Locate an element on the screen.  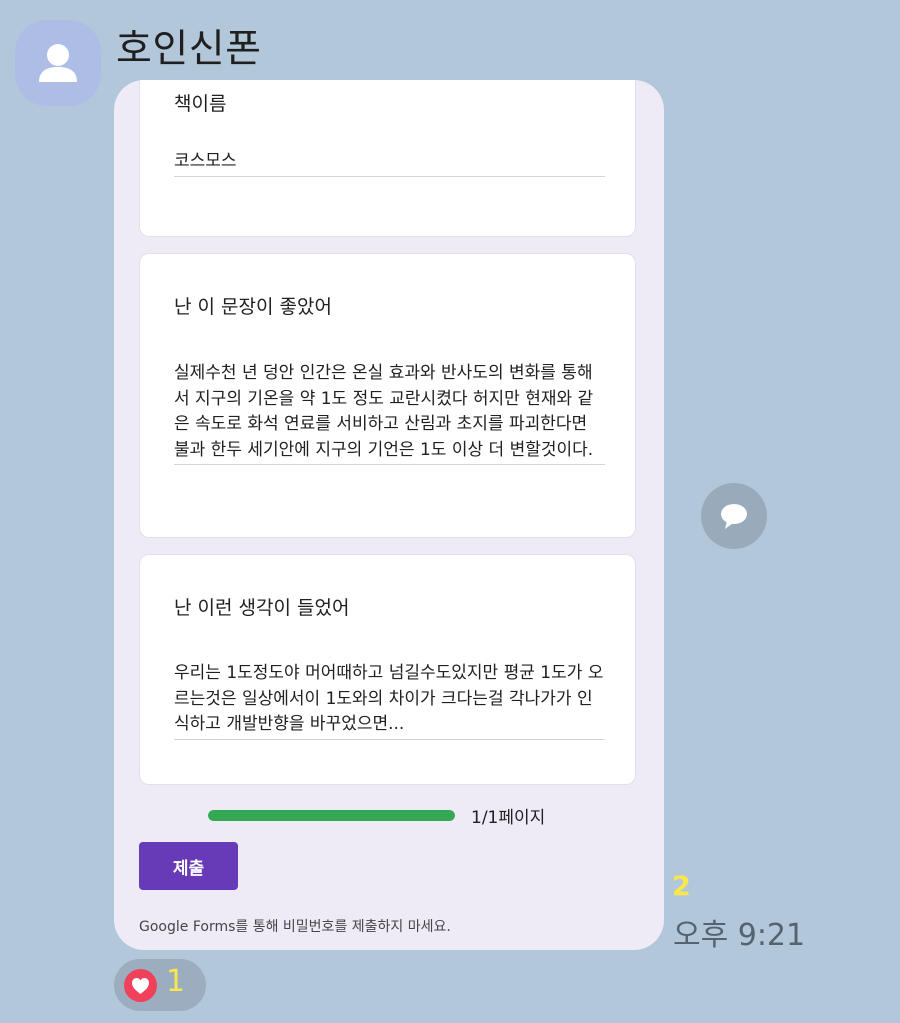
question-title: 난 이런 생각이 들었어 is located at coordinates (262, 608).